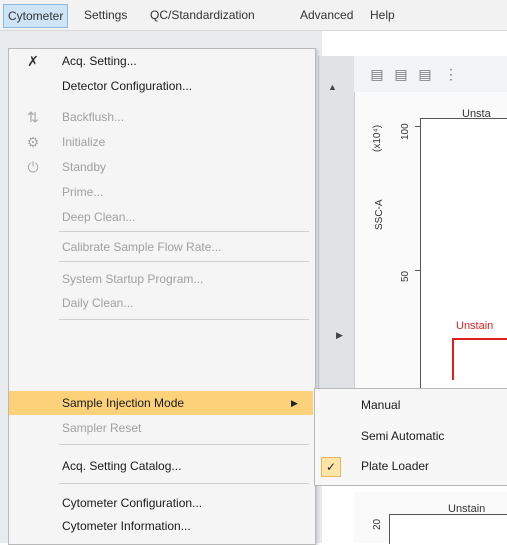  I want to click on scroll-up-arrow-icon: ▲, so click(332, 87).